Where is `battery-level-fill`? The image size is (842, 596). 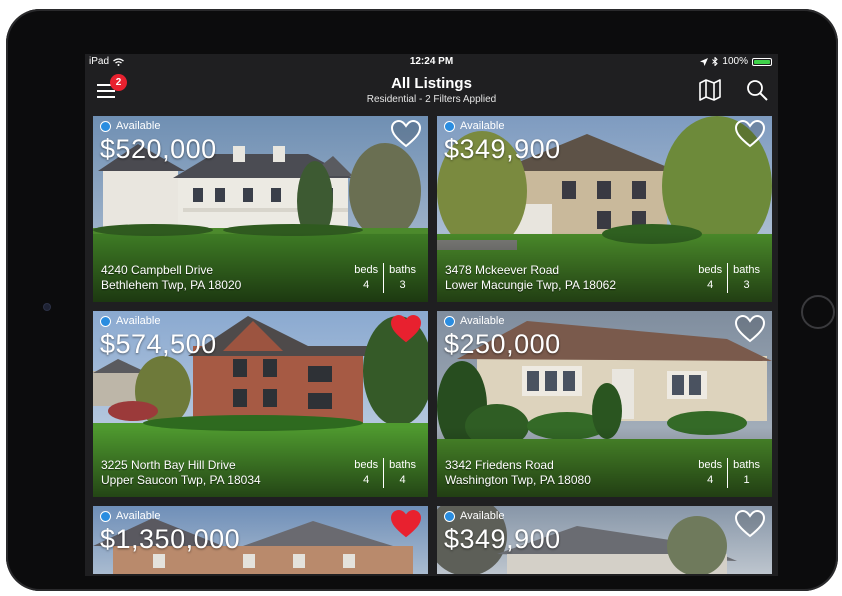
battery-level-fill is located at coordinates (762, 61).